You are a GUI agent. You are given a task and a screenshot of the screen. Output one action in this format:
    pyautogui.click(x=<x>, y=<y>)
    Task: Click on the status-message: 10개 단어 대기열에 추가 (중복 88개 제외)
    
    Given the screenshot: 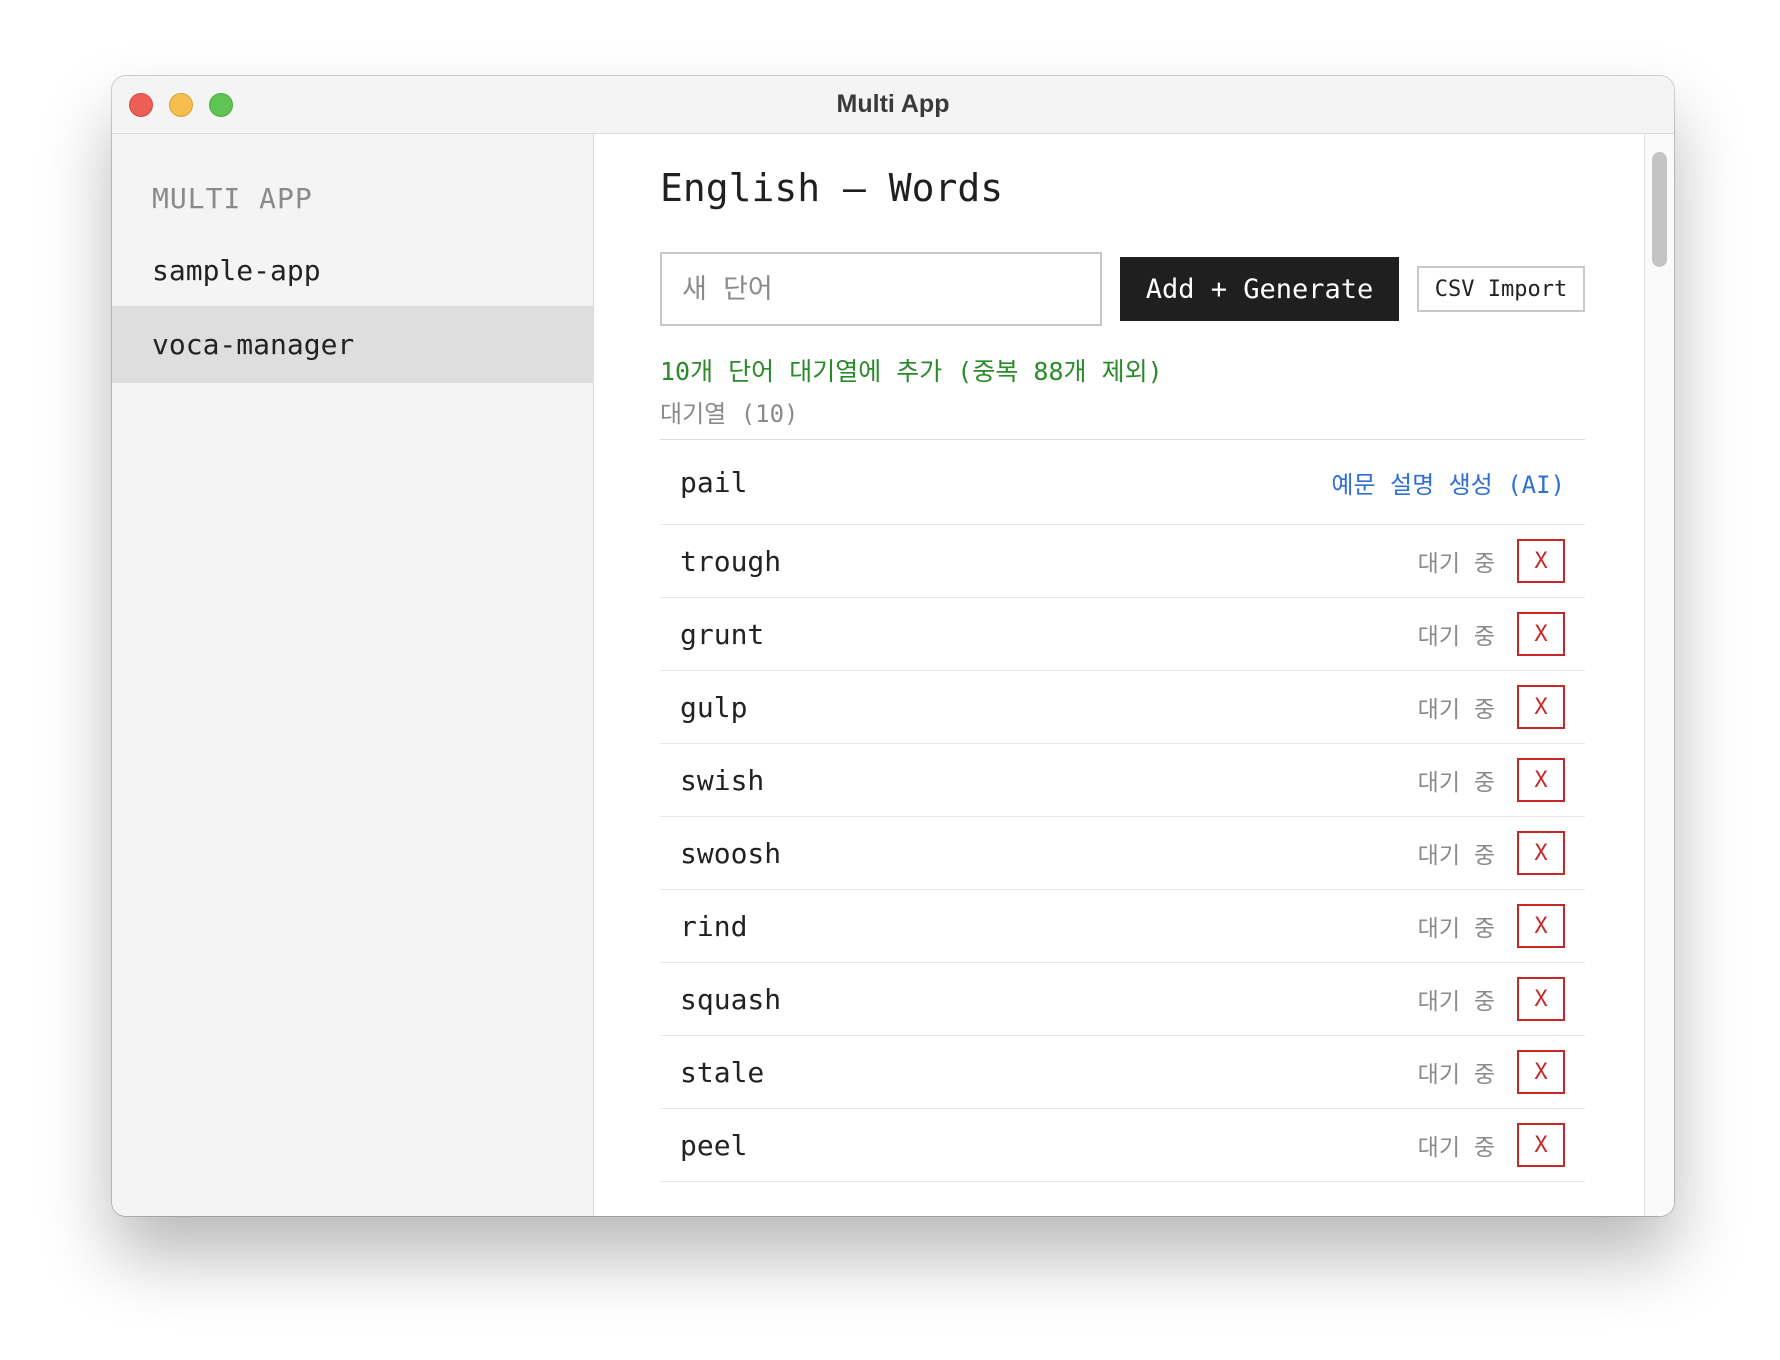 What is the action you would take?
    pyautogui.click(x=911, y=371)
    